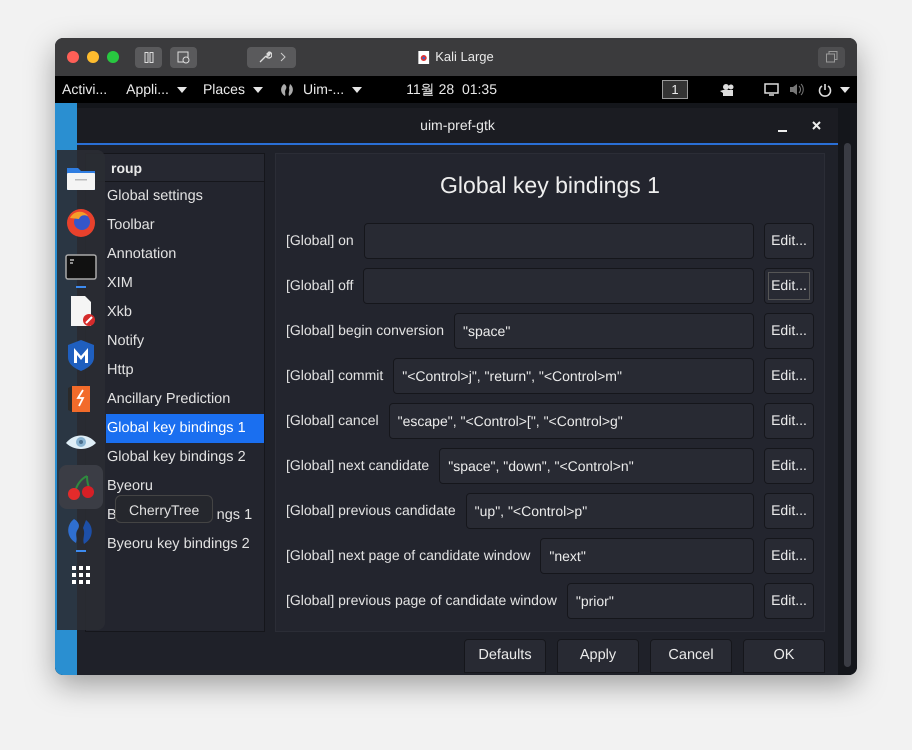  I want to click on binding-label: [Global] off, so click(320, 285).